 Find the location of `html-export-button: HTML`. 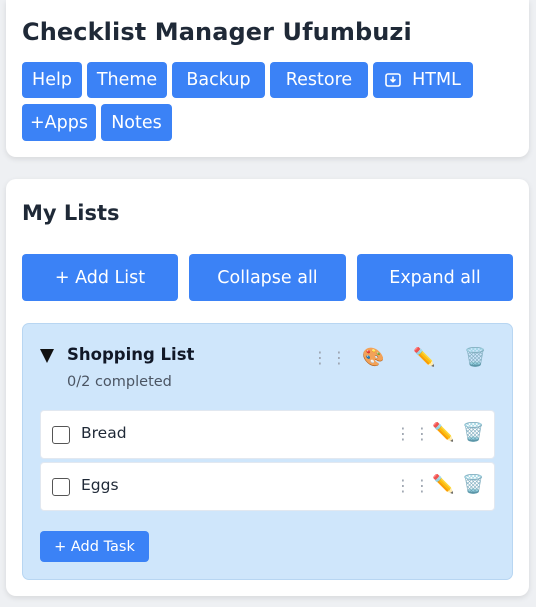

html-export-button: HTML is located at coordinates (423, 80).